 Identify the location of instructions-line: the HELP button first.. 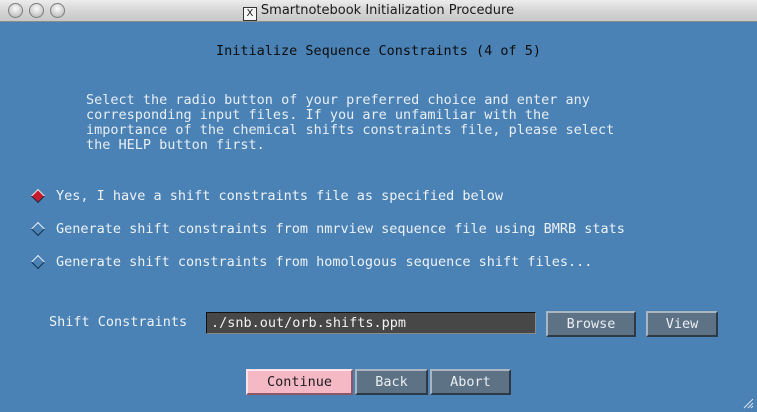
(175, 145).